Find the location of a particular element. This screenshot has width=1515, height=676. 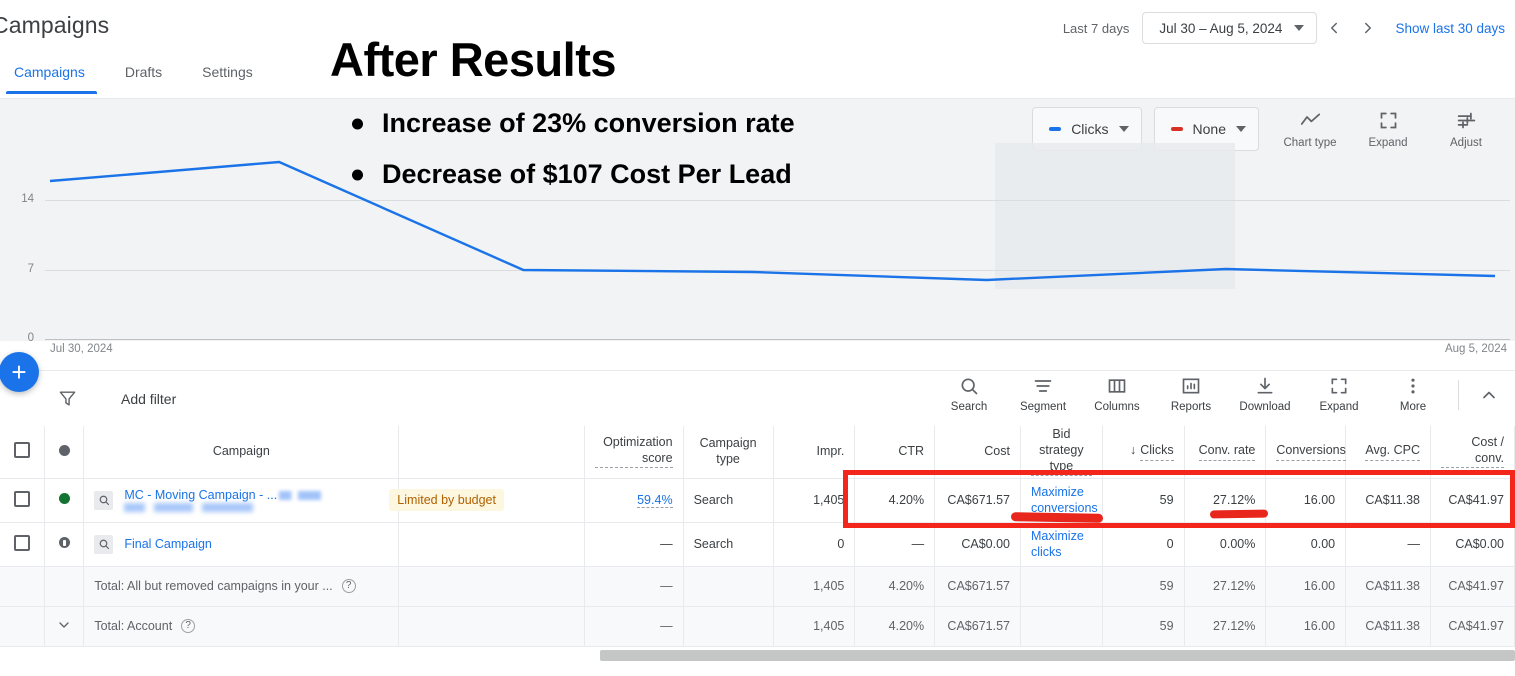

bid-strategy-link: Maximize clicks is located at coordinates (1061, 544).